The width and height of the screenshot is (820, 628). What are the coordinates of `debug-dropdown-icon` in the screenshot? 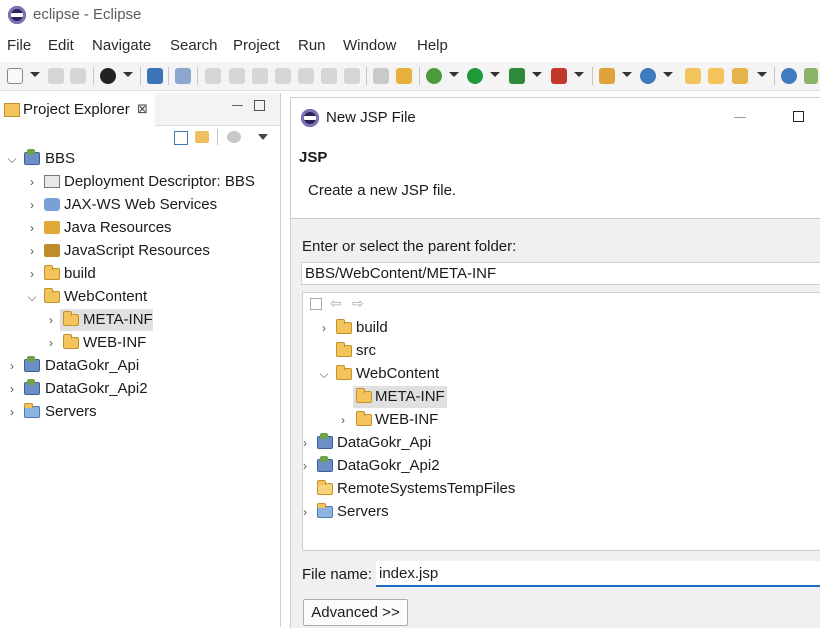 It's located at (454, 74).